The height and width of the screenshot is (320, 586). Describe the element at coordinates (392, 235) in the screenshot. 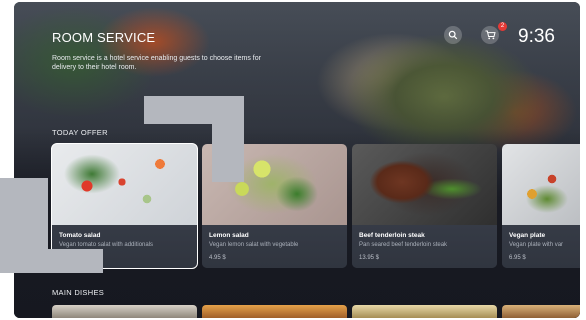

I see `dish-name: Beef tenderloin steak` at that location.